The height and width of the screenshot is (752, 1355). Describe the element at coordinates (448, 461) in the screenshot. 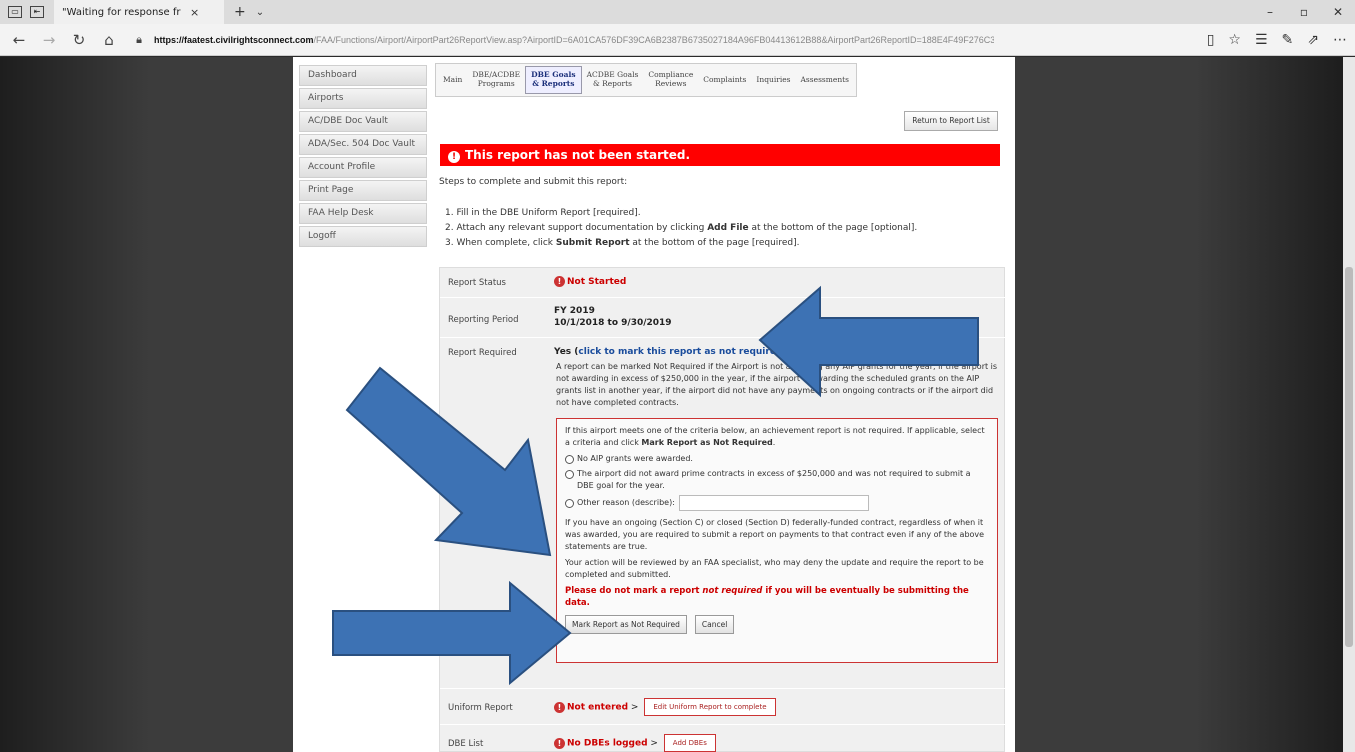

I see `arrow-pointing-down-right` at that location.